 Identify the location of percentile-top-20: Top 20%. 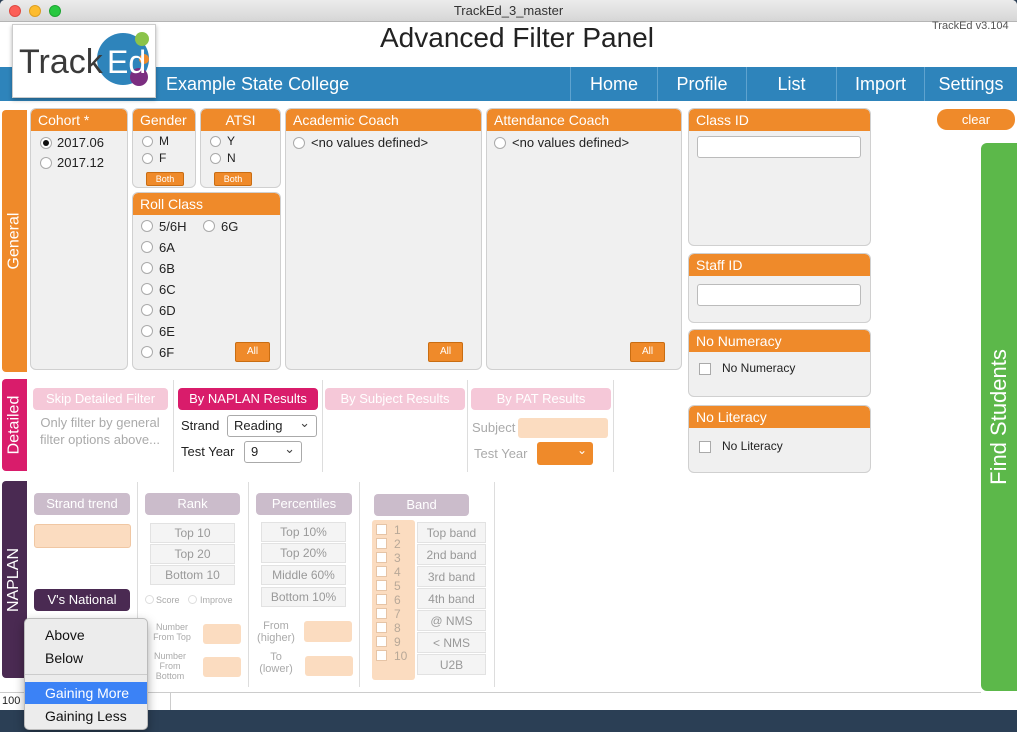
(303, 553).